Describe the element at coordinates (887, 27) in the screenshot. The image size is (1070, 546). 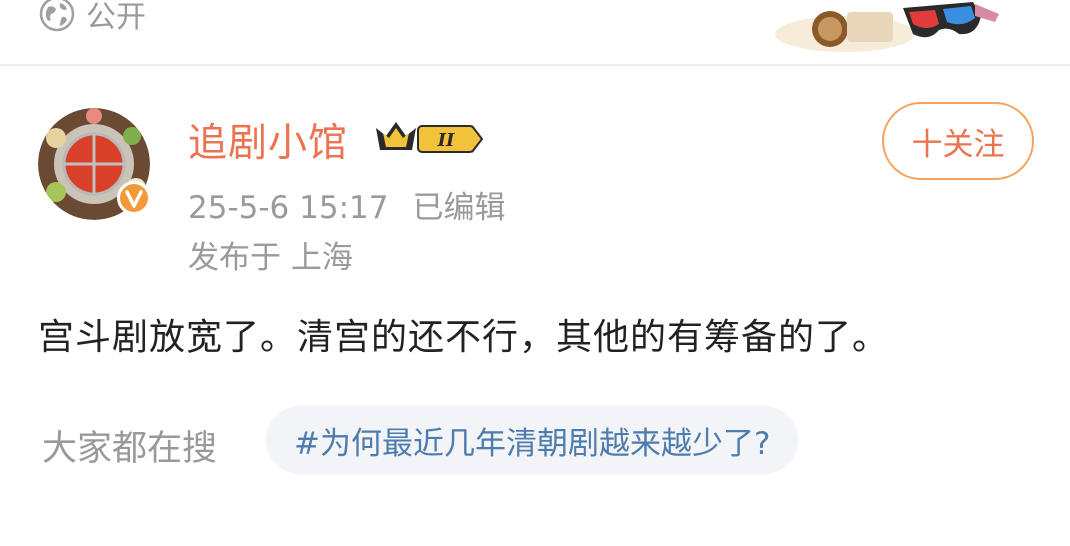
I see `decorative-badge-art` at that location.